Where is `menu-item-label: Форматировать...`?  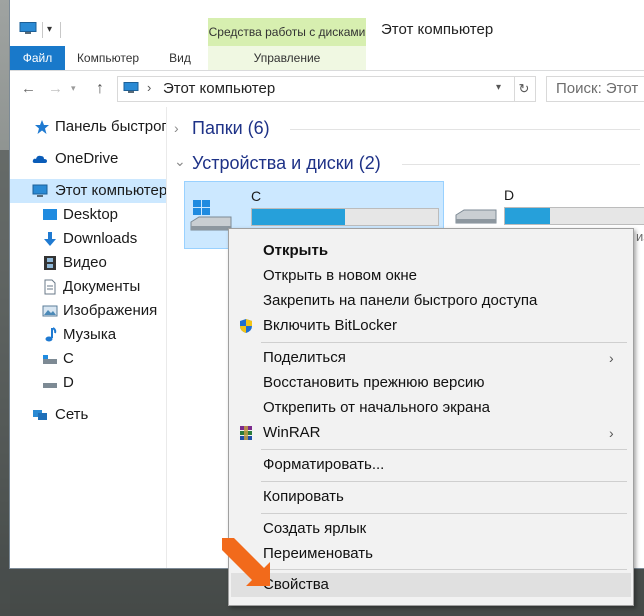
menu-item-label: Форматировать... is located at coordinates (324, 464).